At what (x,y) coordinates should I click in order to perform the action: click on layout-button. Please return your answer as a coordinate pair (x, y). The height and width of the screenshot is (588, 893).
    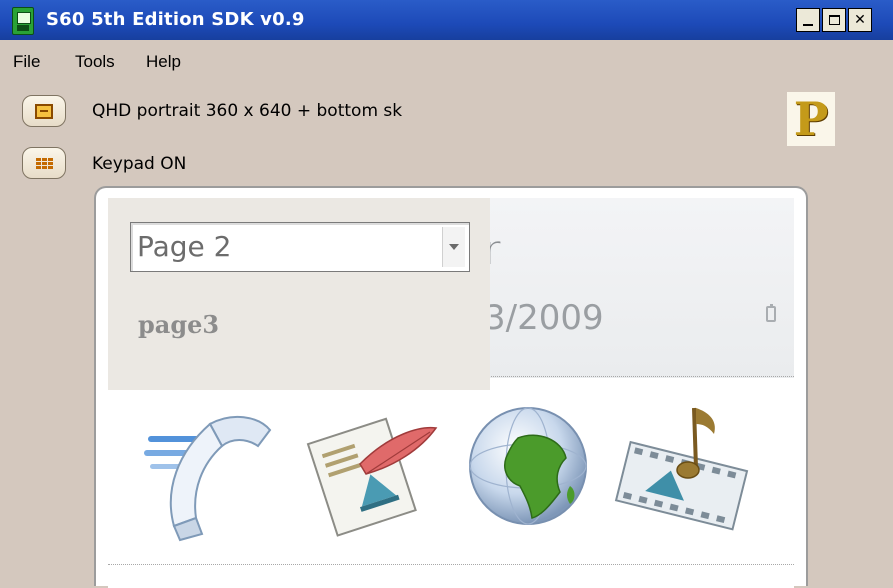
    Looking at the image, I should click on (44, 111).